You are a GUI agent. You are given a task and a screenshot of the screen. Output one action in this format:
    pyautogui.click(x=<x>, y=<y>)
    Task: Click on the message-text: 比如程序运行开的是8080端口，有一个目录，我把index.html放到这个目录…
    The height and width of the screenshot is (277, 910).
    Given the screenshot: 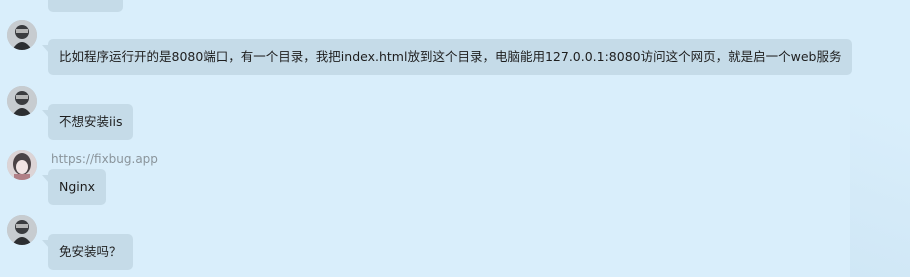 What is the action you would take?
    pyautogui.click(x=450, y=56)
    